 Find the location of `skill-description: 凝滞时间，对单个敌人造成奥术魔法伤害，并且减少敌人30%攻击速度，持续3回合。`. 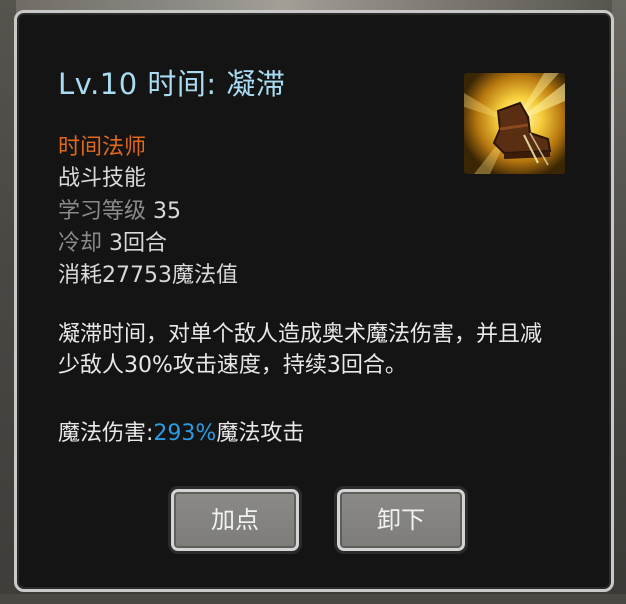

skill-description: 凝滞时间，对单个敌人造成奥术魔法伤害，并且减少敌人30%攻击速度，持续3回合。 is located at coordinates (300, 350).